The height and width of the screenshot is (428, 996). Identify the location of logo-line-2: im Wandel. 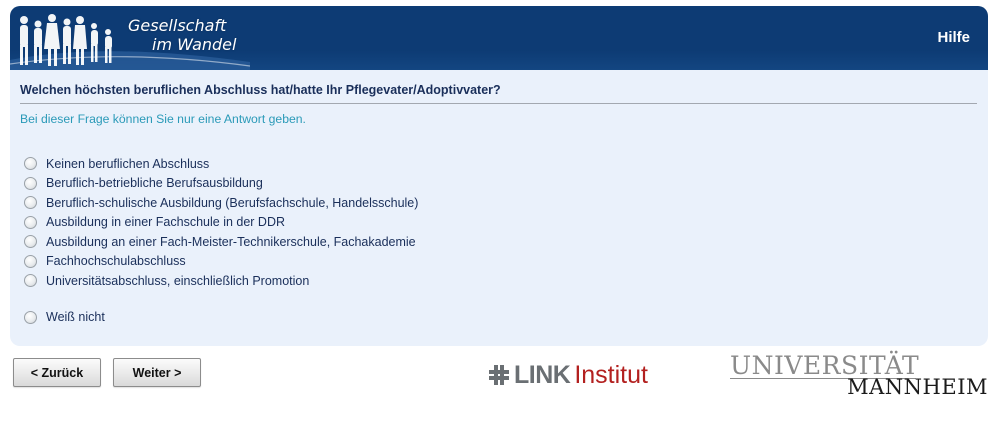
(194, 44).